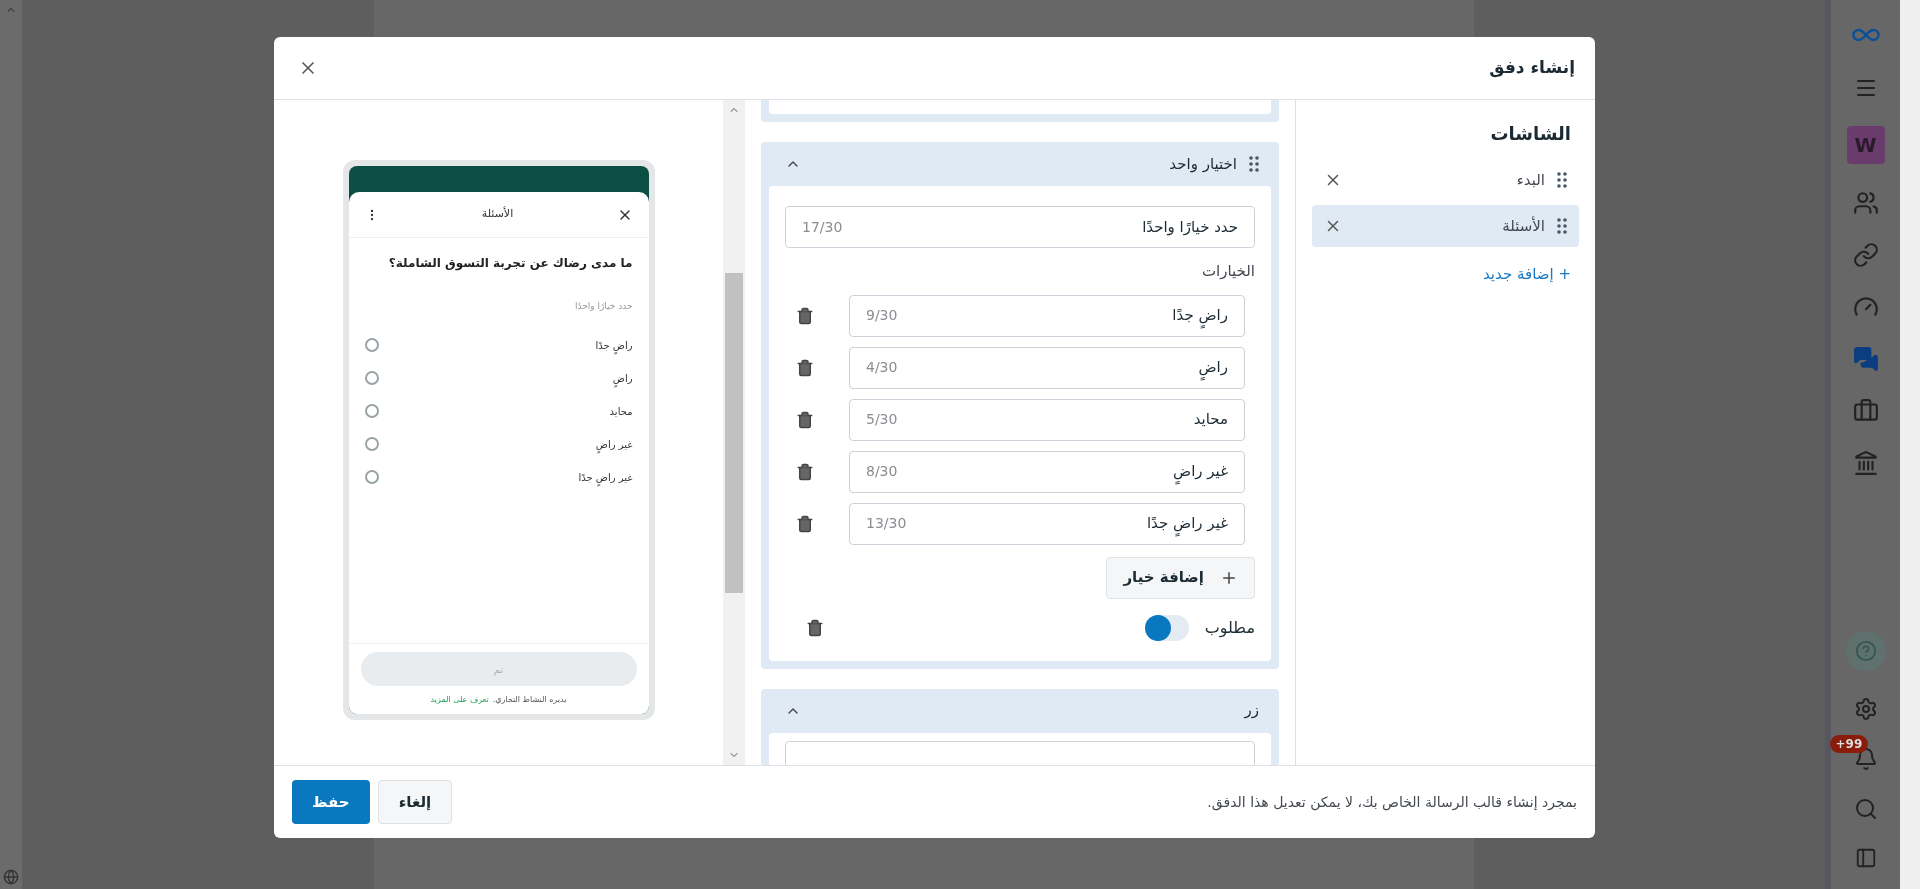  What do you see at coordinates (1200, 471) in the screenshot?
I see `field-value: غير راضٍ` at bounding box center [1200, 471].